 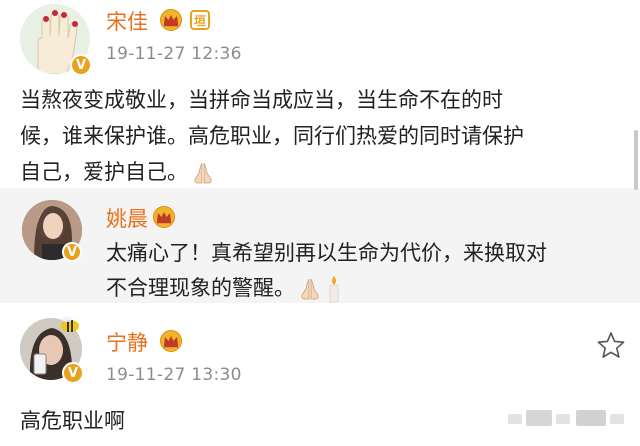 What do you see at coordinates (371, 288) in the screenshot?
I see `comment-line: 不合理现象的警醒。` at bounding box center [371, 288].